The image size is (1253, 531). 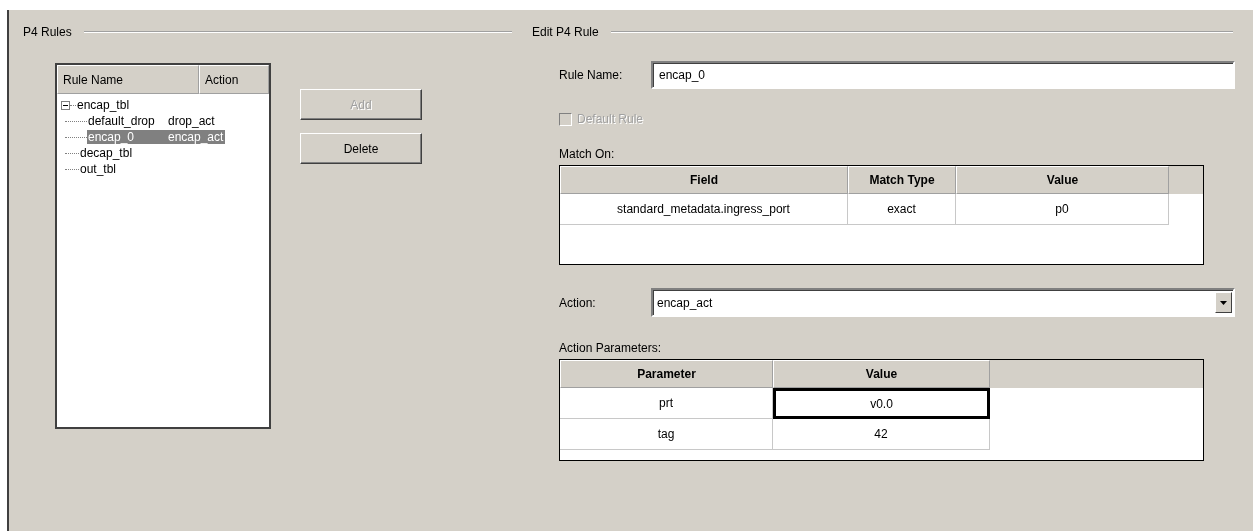 What do you see at coordinates (361, 148) in the screenshot?
I see `delete-button: Delete` at bounding box center [361, 148].